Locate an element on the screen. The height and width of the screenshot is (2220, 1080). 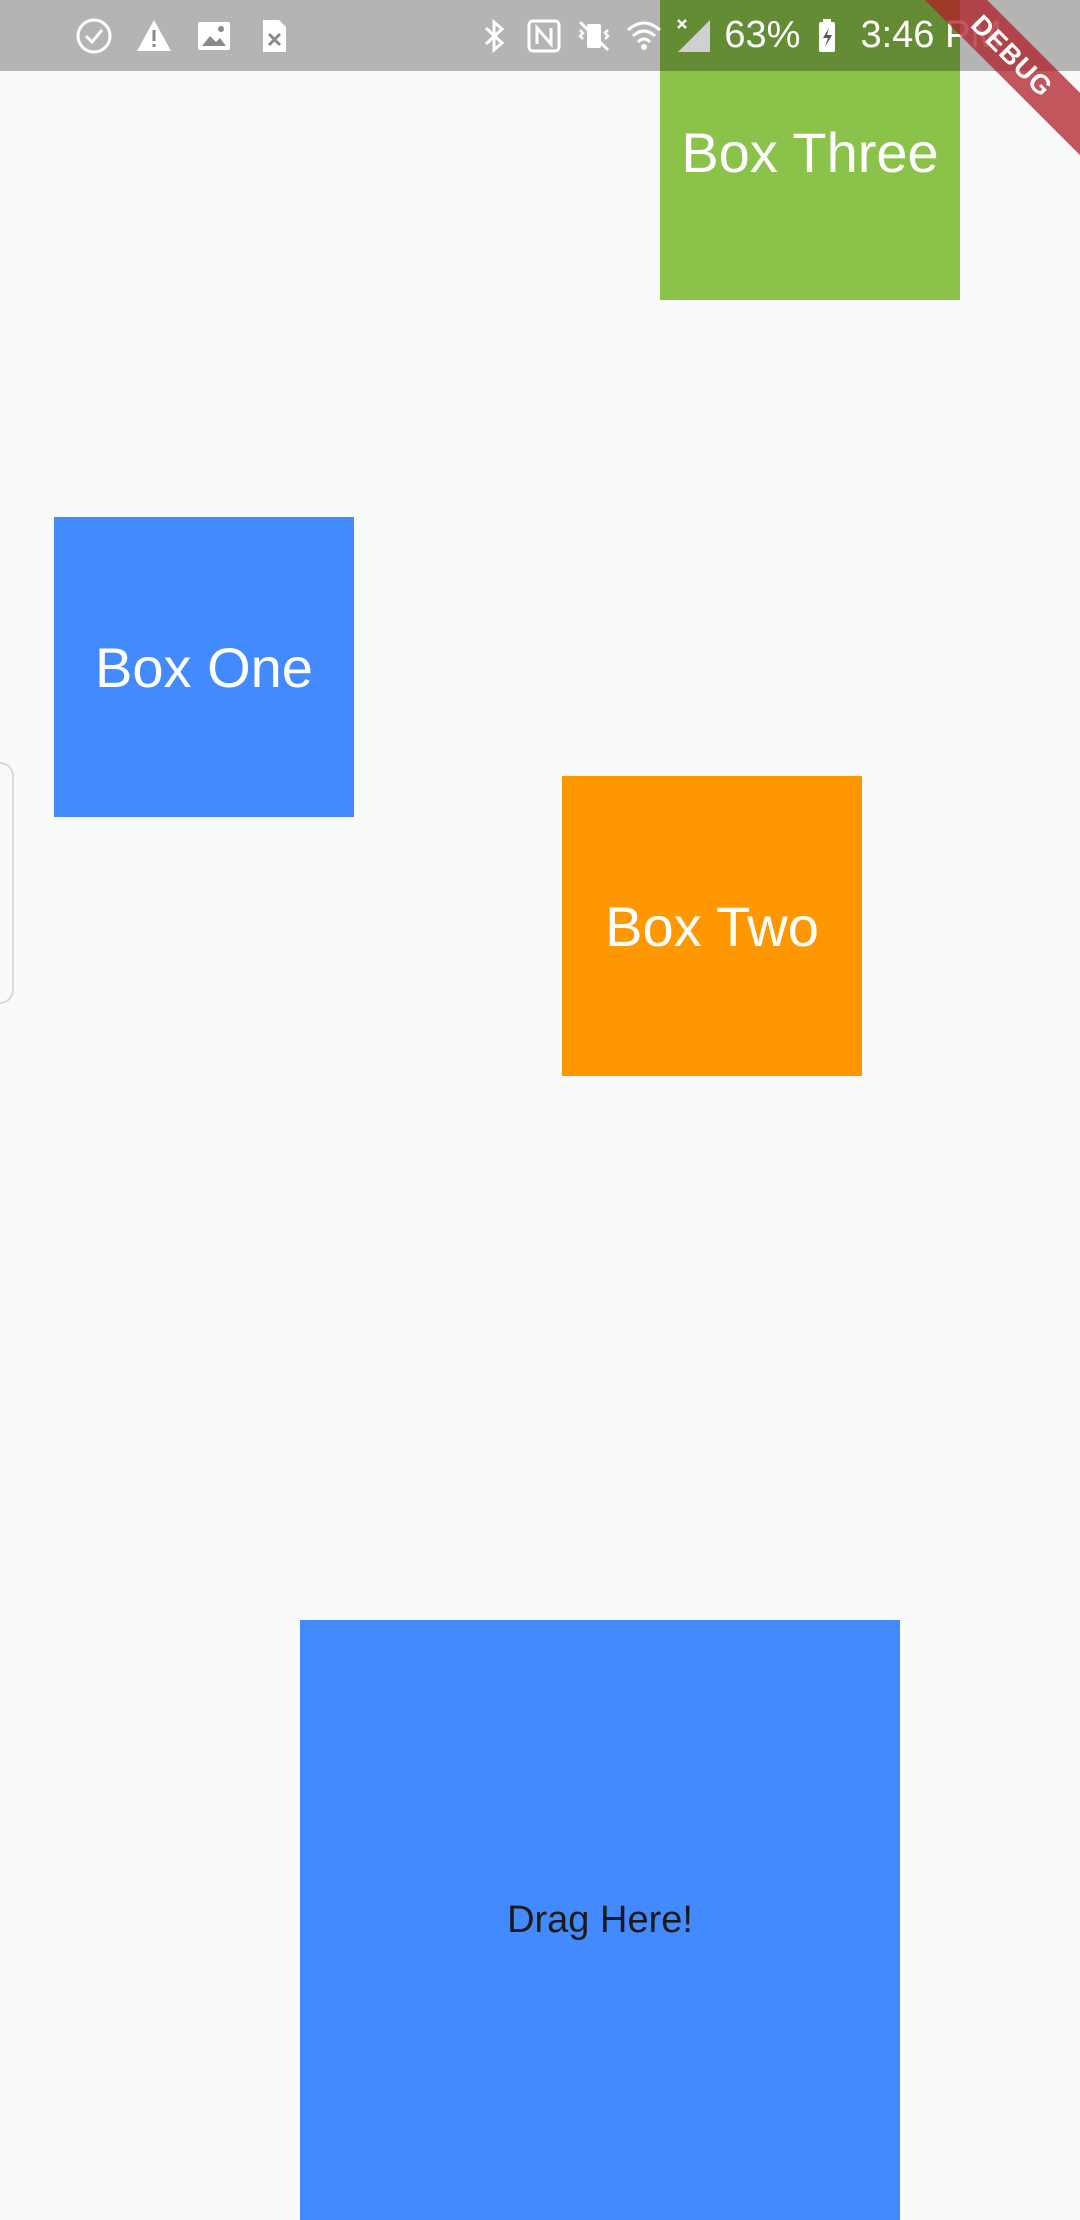
box-one: Box One is located at coordinates (204, 667).